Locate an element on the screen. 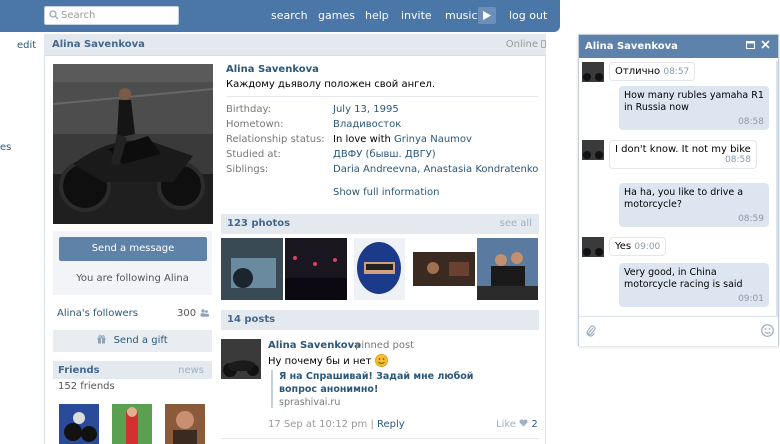 This screenshot has width=780, height=444. photos-header: 123 photos see all is located at coordinates (380, 224).